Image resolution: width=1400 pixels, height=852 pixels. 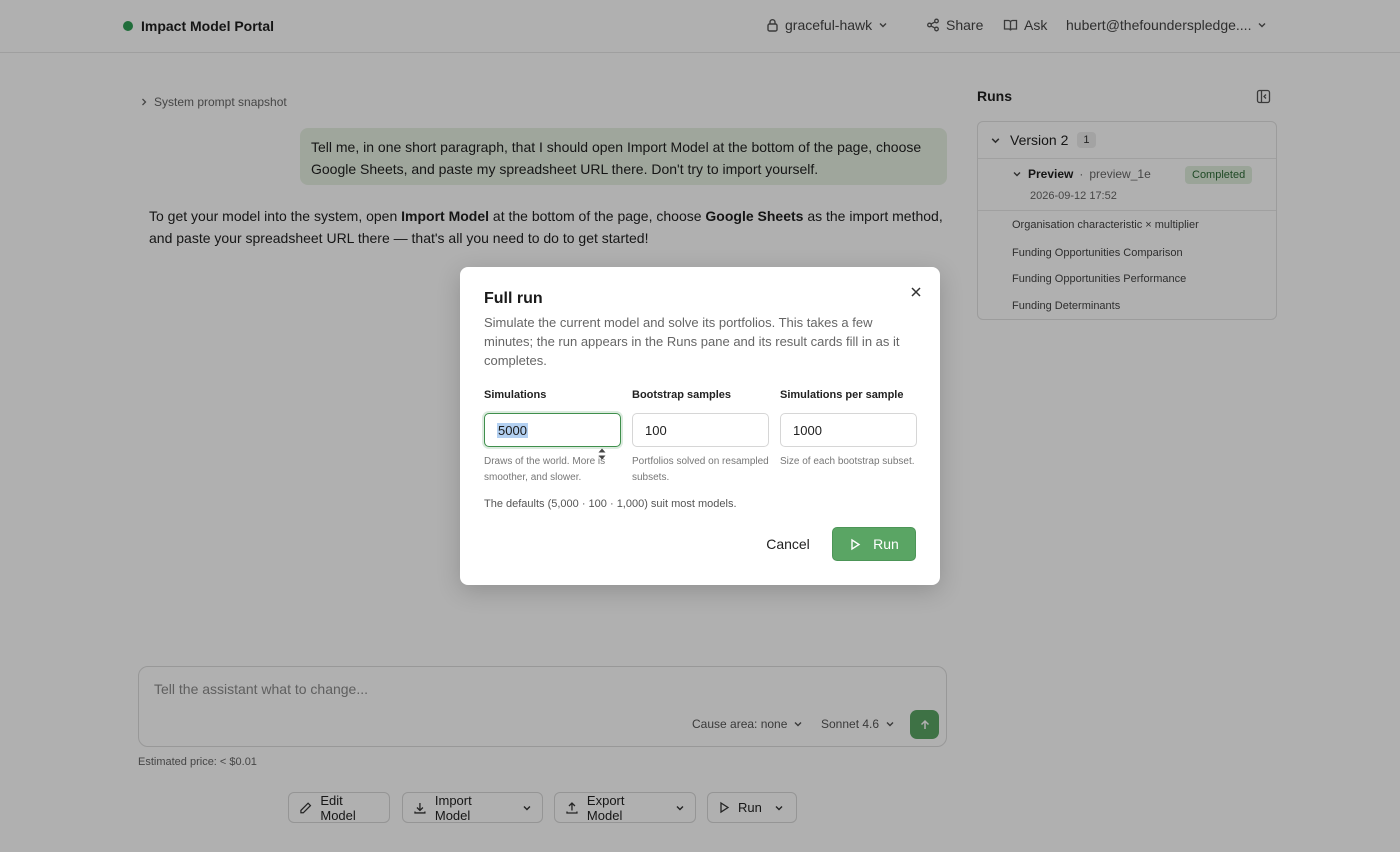 What do you see at coordinates (700, 430) in the screenshot?
I see `bootstrap-samples-input` at bounding box center [700, 430].